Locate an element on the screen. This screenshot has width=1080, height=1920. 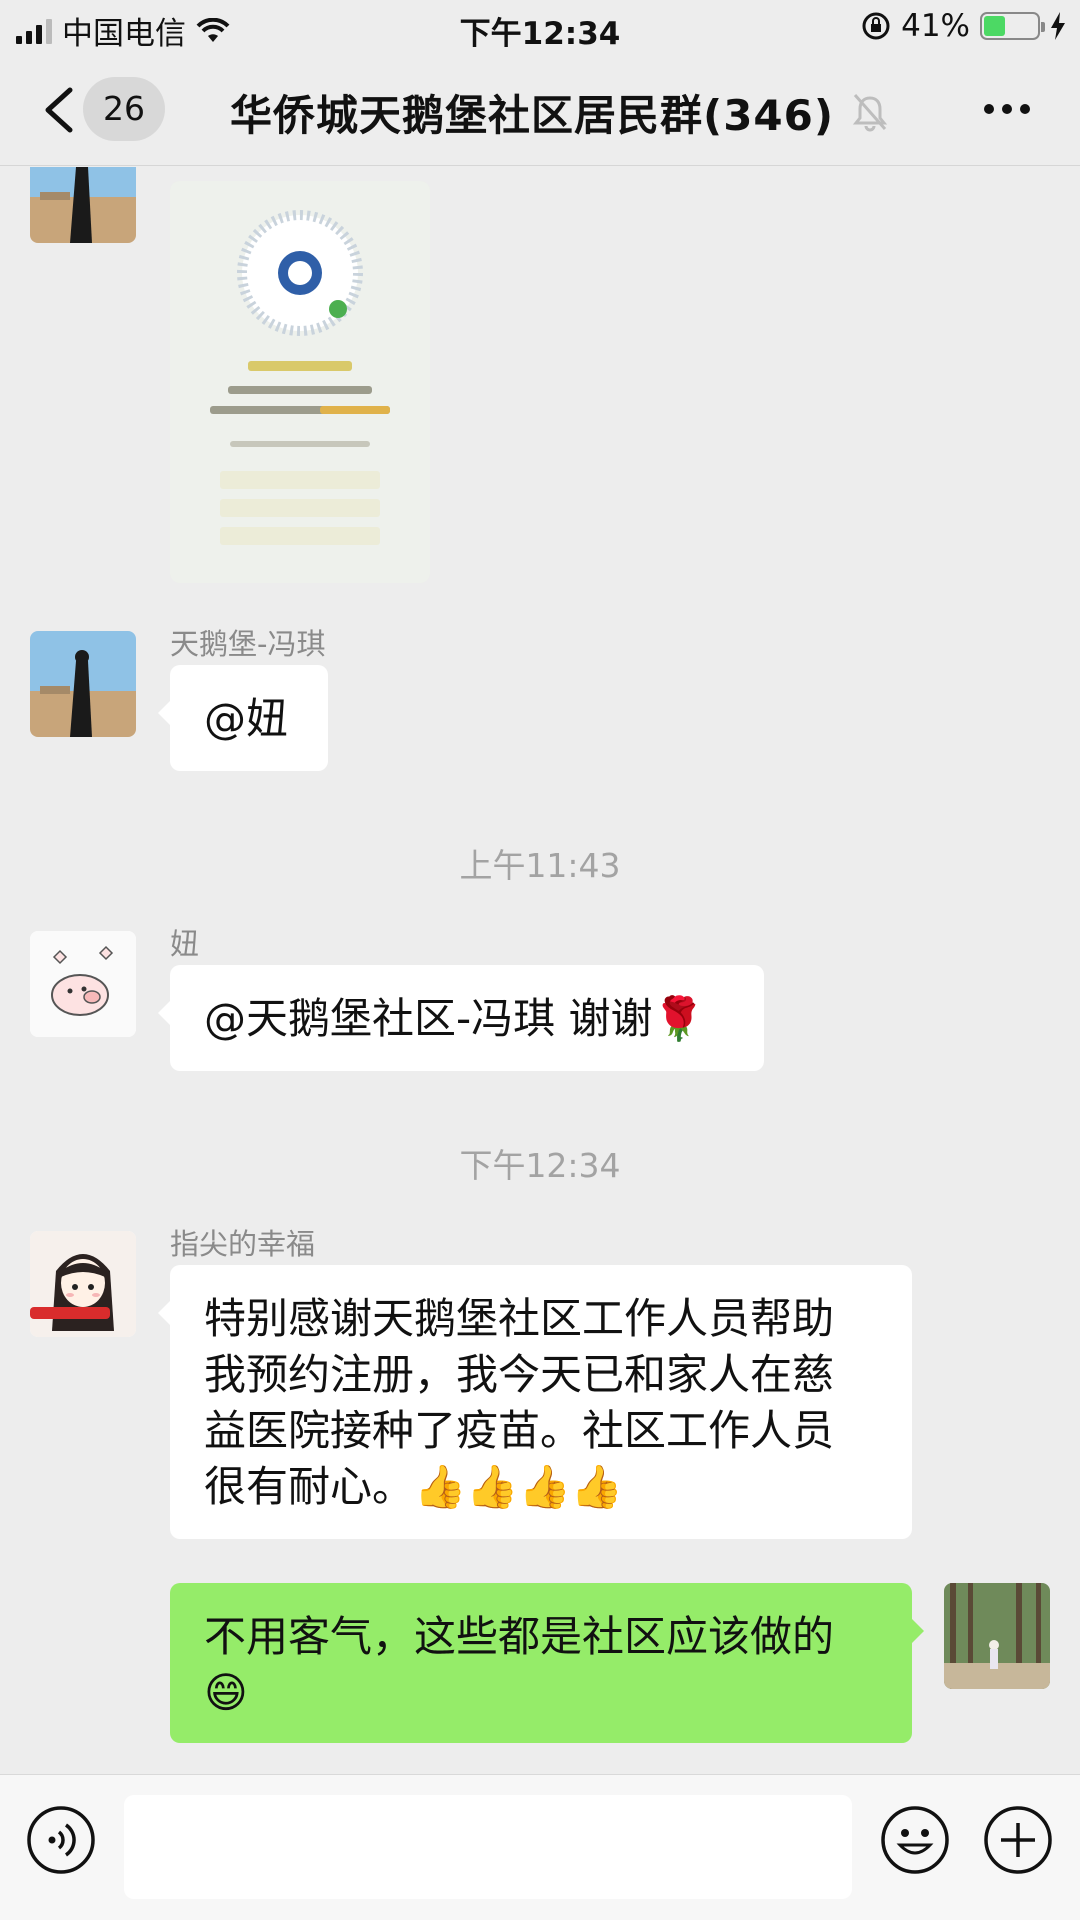
battery-level-fill is located at coordinates (995, 26).